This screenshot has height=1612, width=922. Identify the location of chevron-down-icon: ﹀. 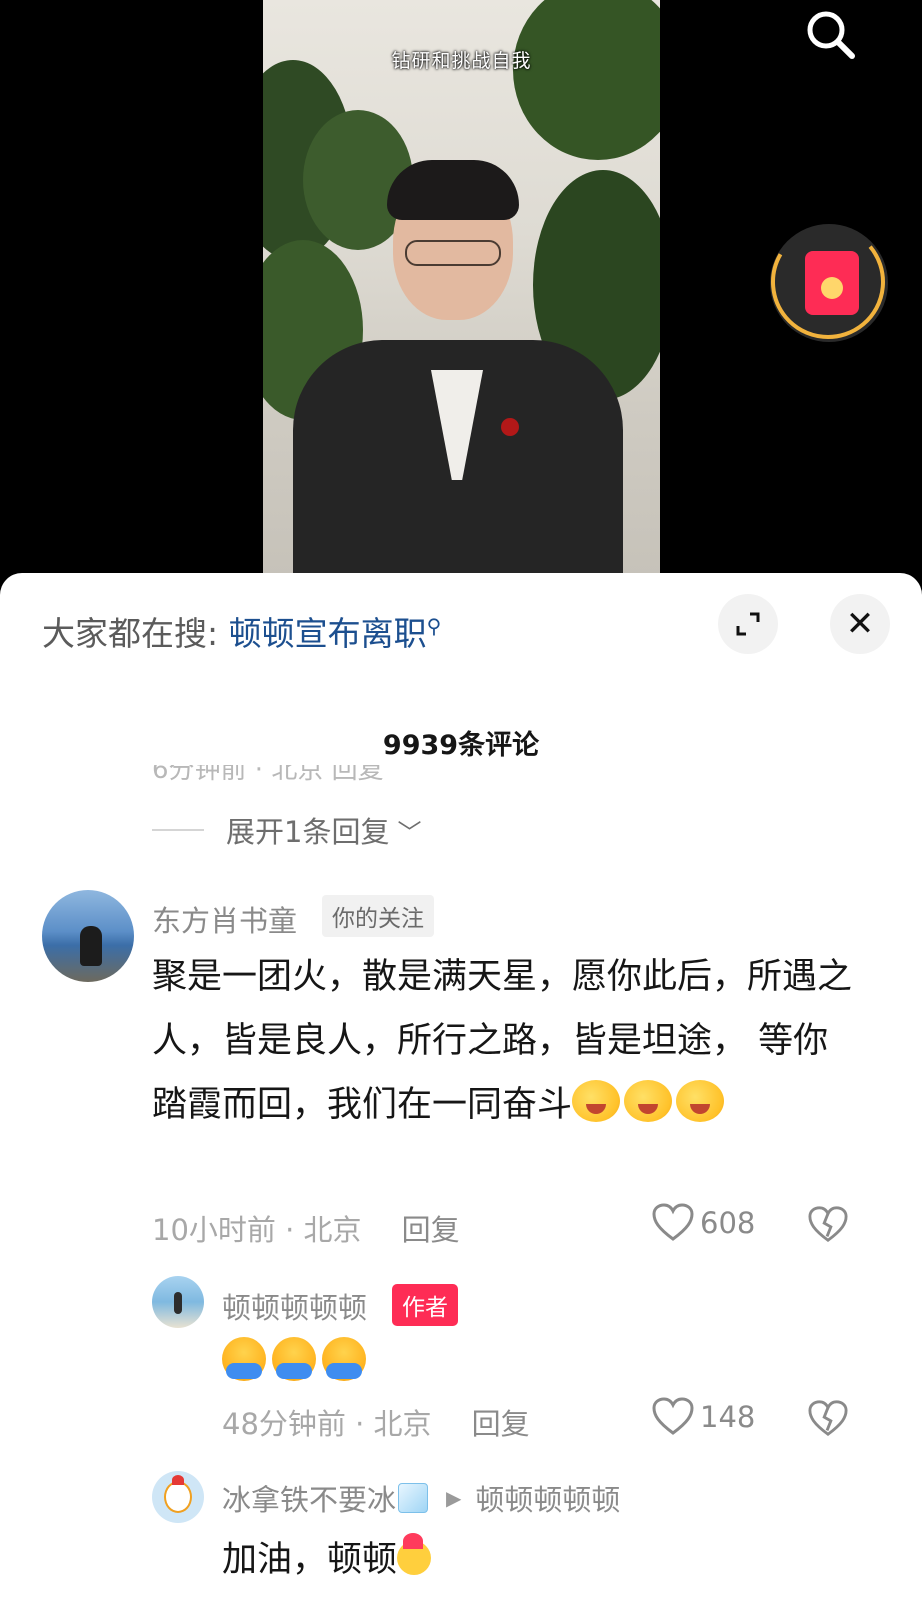
(409, 832).